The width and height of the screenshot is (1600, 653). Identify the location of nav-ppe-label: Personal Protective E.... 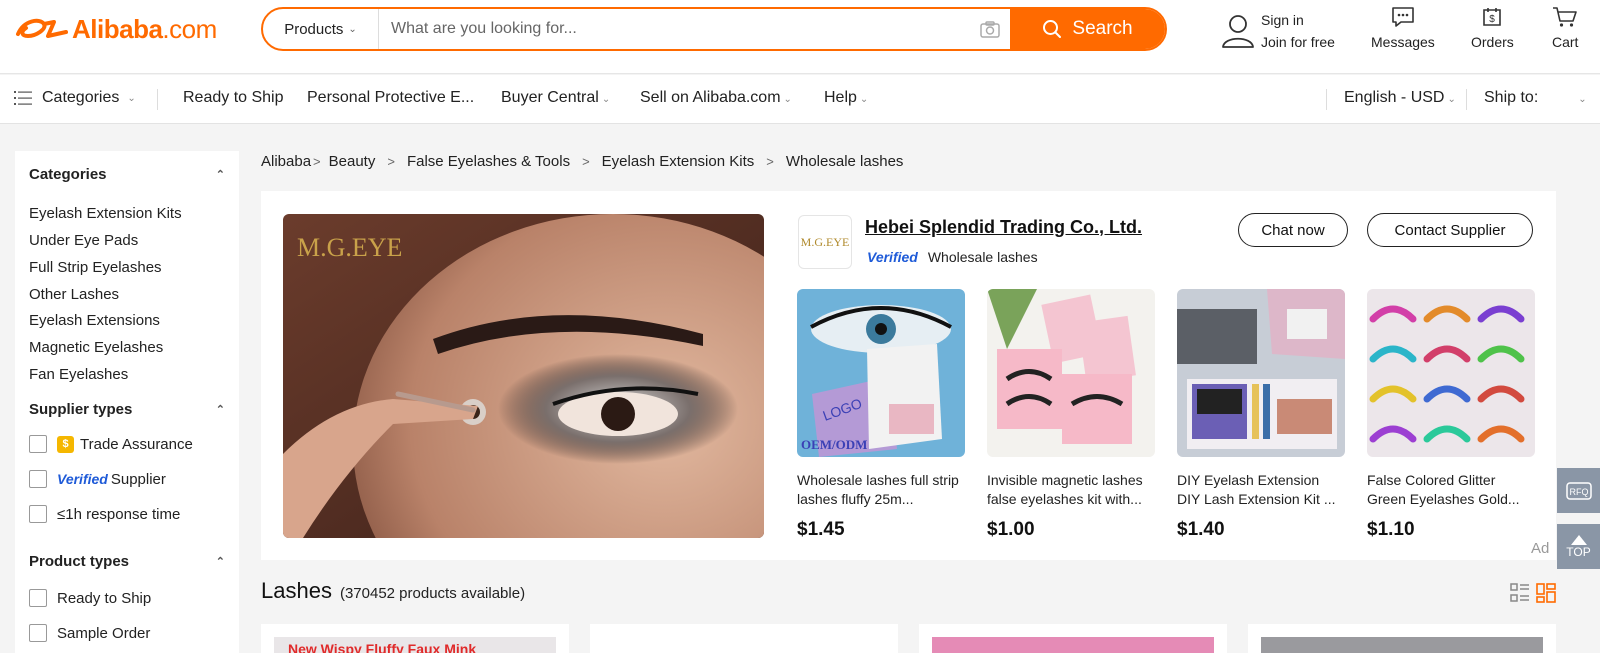
(391, 97).